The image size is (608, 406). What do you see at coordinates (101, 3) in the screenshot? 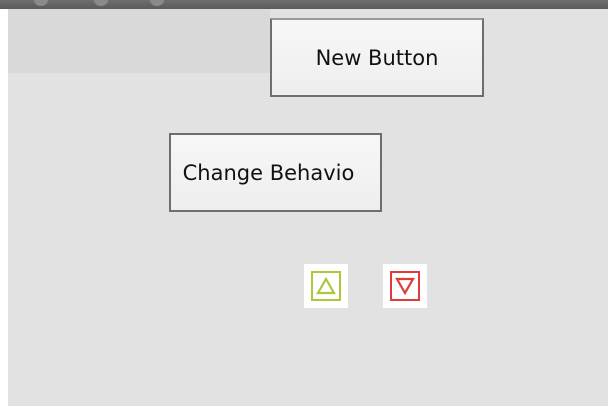
I see `window-minimize-control` at bounding box center [101, 3].